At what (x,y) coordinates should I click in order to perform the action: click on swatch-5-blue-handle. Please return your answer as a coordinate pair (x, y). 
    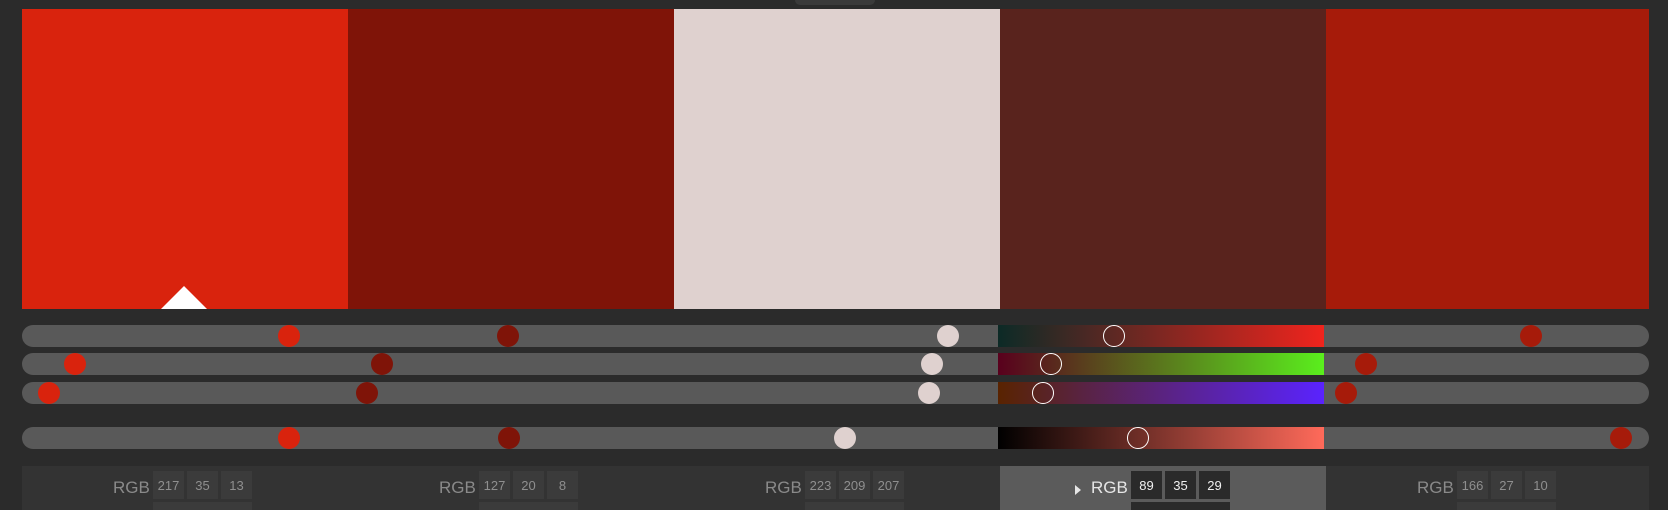
    Looking at the image, I should click on (1346, 393).